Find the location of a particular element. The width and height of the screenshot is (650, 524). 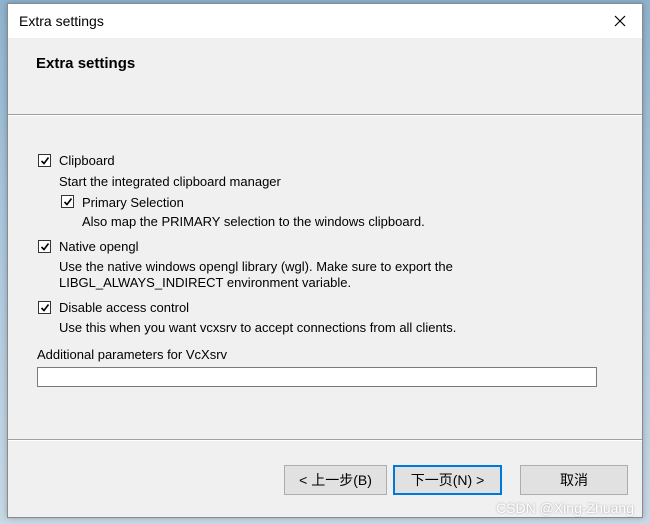

cancel-button: 取消 is located at coordinates (574, 480).